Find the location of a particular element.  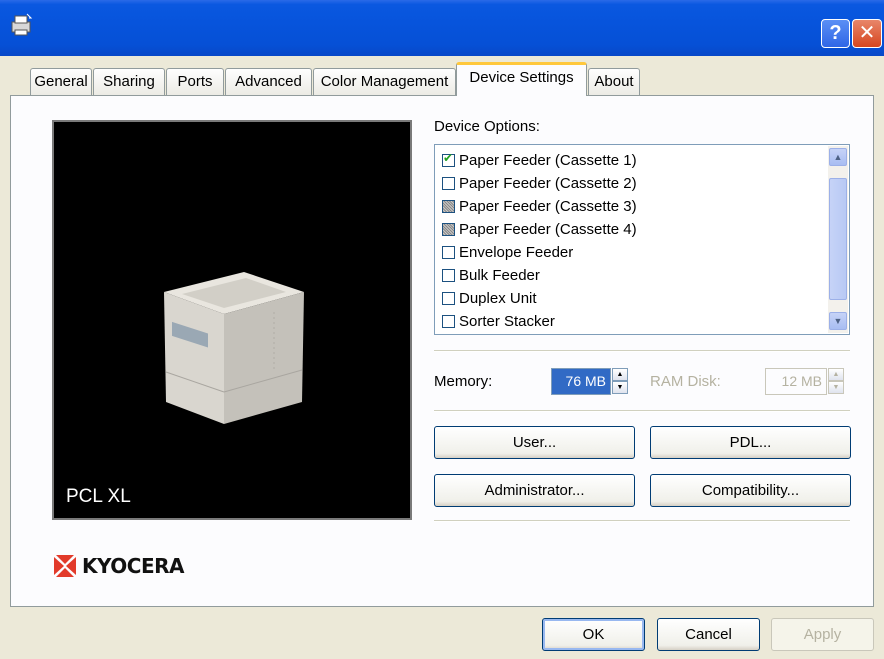

option-envelope-feeder: Envelope Feeder is located at coordinates (507, 252).